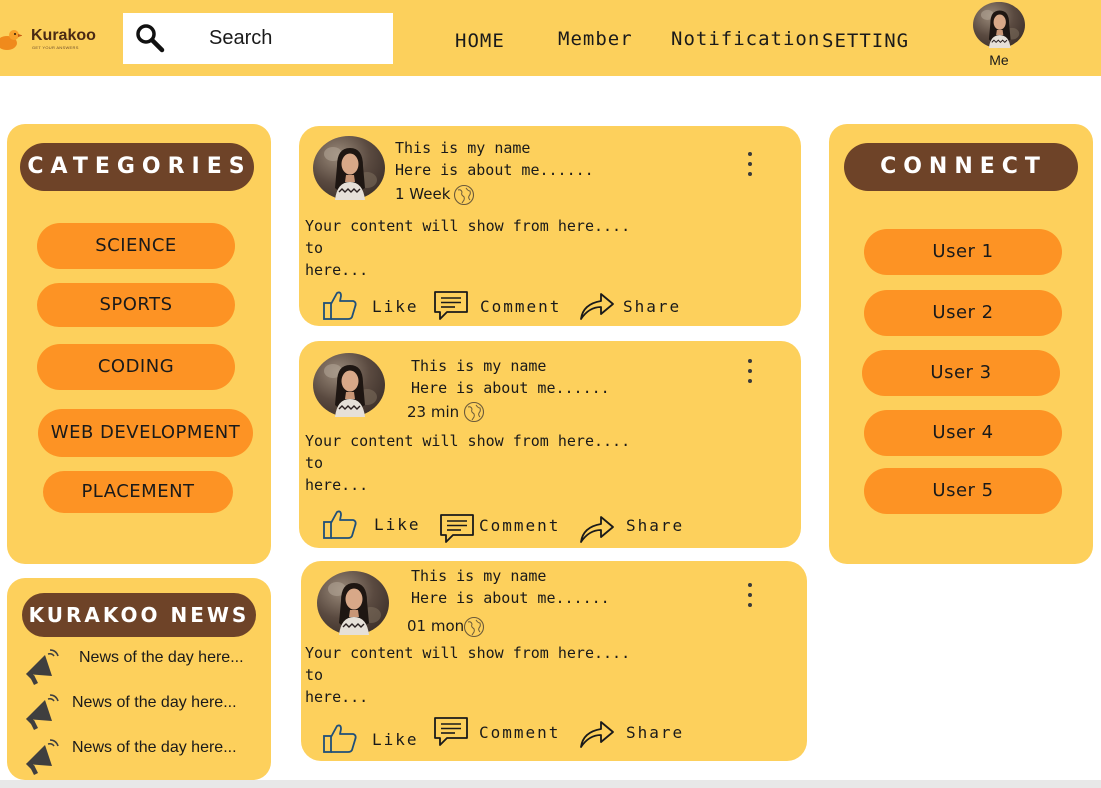 This screenshot has width=1101, height=788. I want to click on post-time: 01 mon, so click(436, 626).